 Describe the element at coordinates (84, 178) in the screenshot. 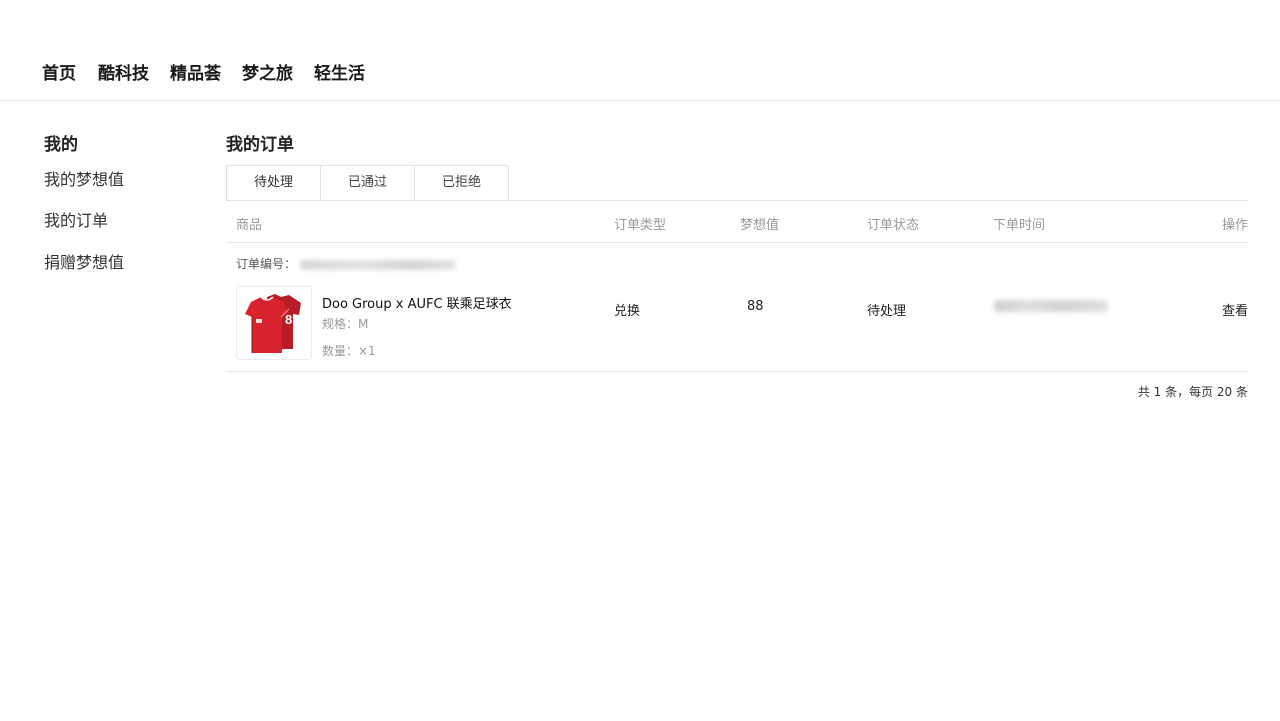

I see `sidebar-item-my-dream-points: 我的梦想值` at that location.